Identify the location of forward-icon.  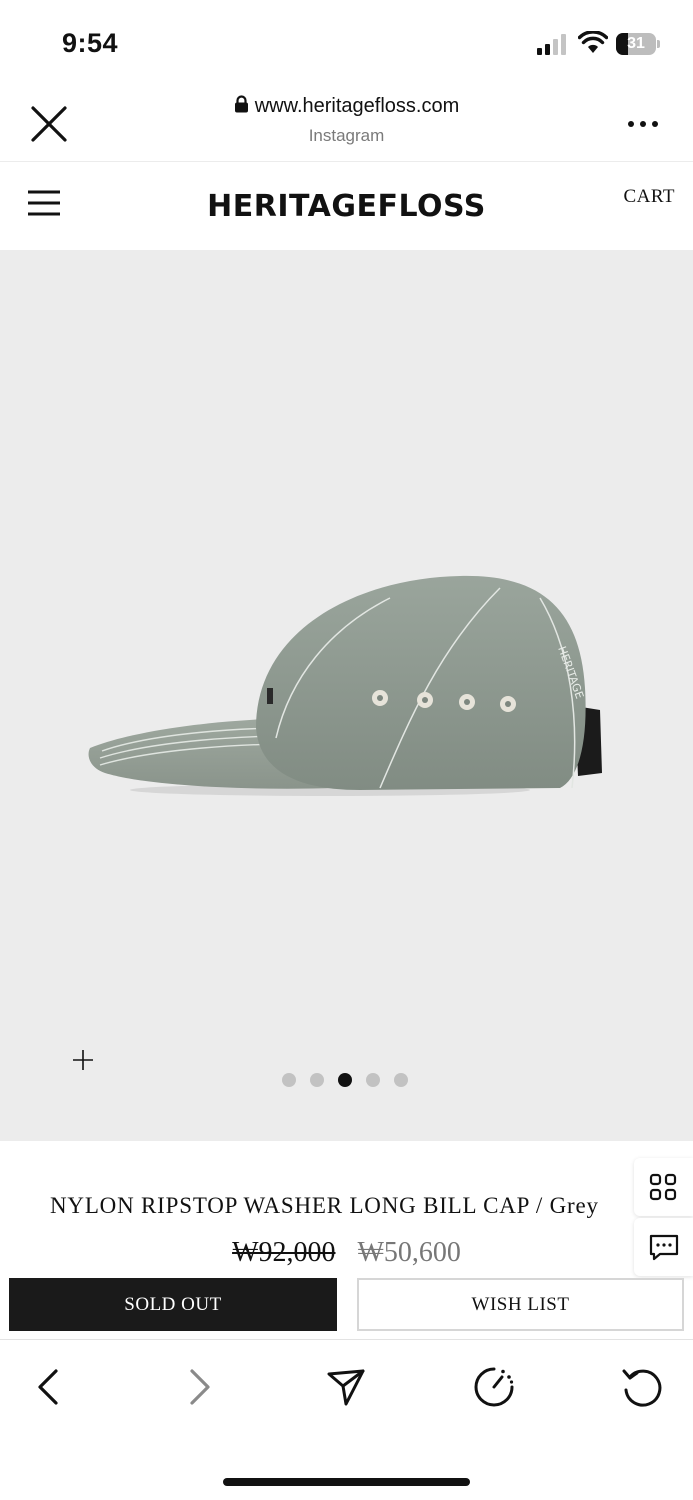
(199, 1387).